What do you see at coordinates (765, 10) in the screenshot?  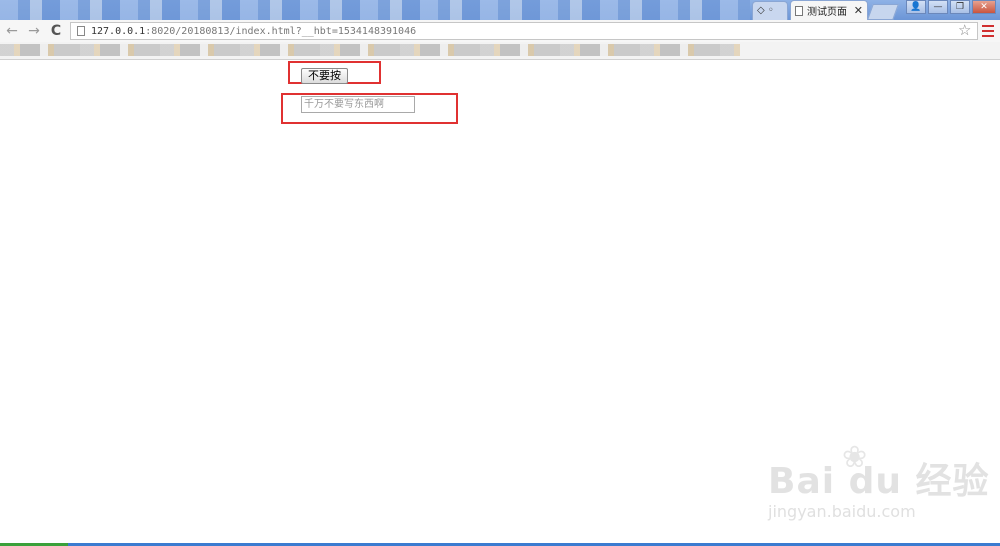 I see `tab-other-label: ◇ ◦` at bounding box center [765, 10].